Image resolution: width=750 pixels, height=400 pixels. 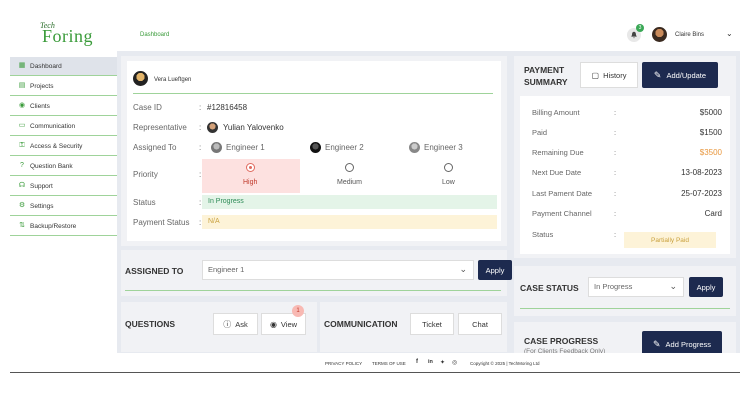 What do you see at coordinates (561, 341) in the screenshot?
I see `case-progress-title: CASE PROGRESS` at bounding box center [561, 341].